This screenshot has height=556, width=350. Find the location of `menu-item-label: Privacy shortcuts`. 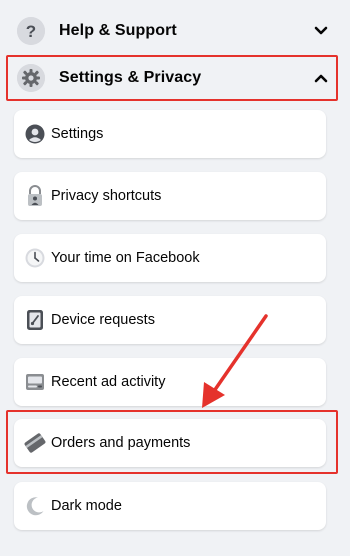

menu-item-label: Privacy shortcuts is located at coordinates (106, 196).